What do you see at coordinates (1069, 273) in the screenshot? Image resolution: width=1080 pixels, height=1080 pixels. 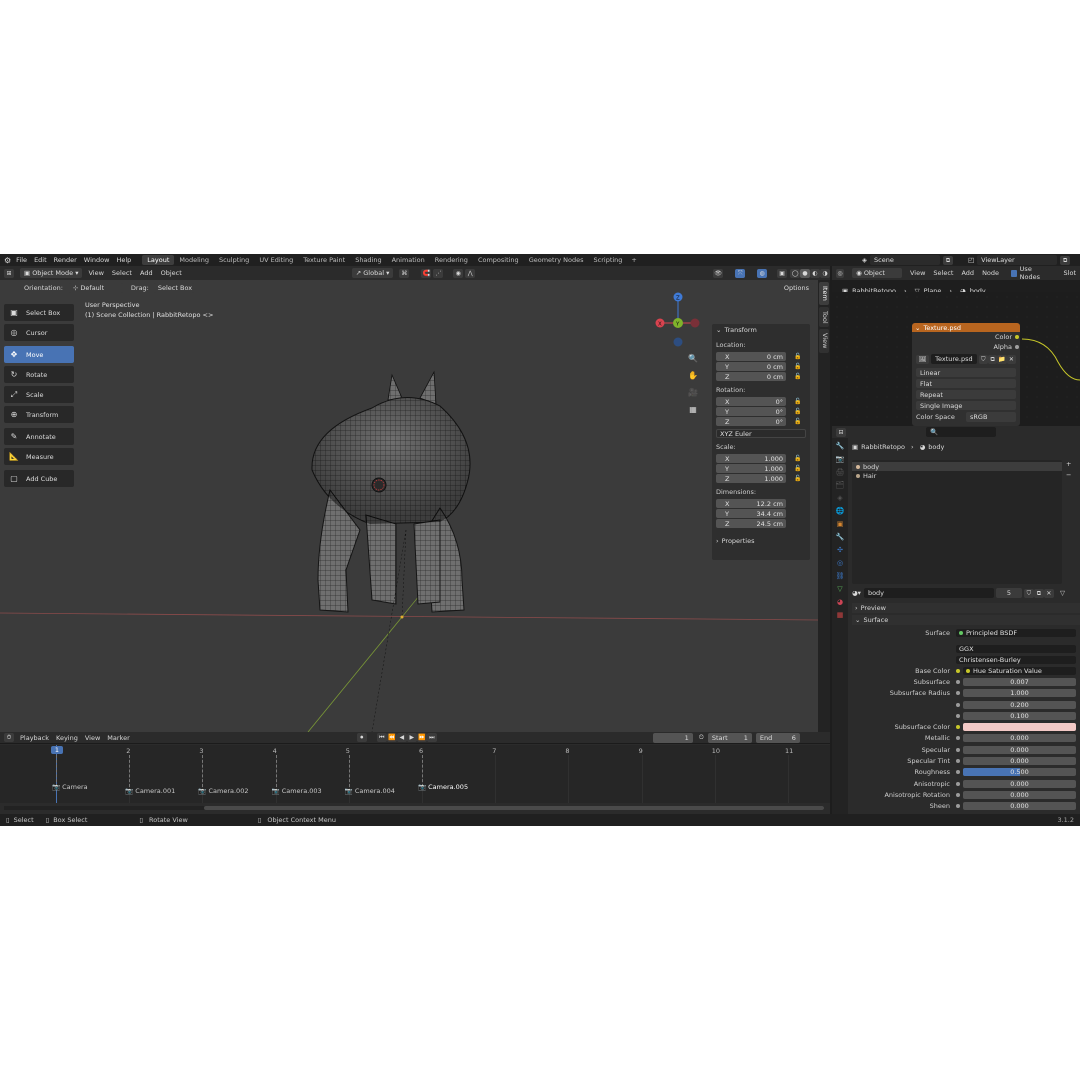 I see `slot-dropdown: Slot` at bounding box center [1069, 273].